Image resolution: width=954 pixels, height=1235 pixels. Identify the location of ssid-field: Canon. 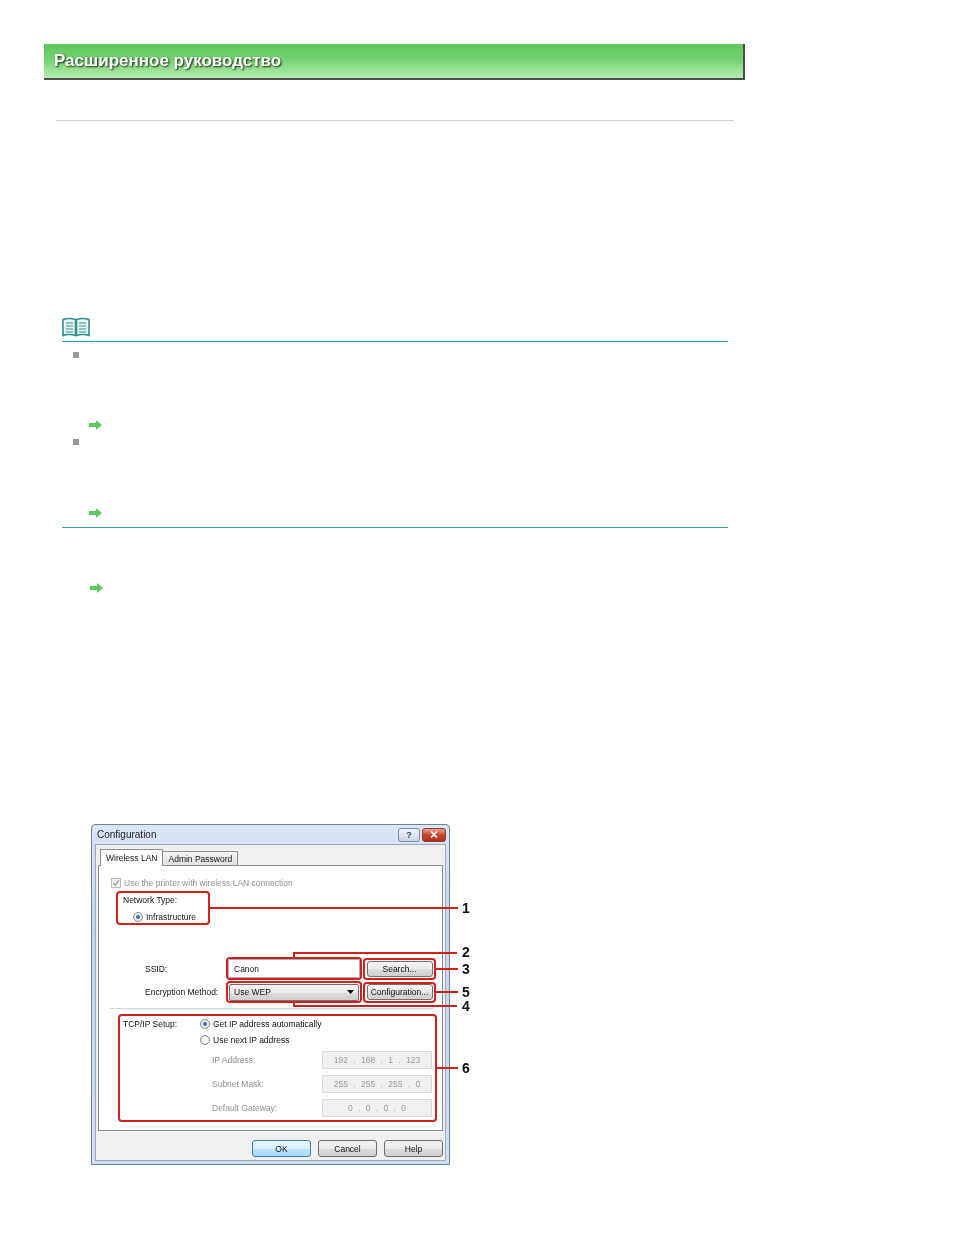
(294, 968).